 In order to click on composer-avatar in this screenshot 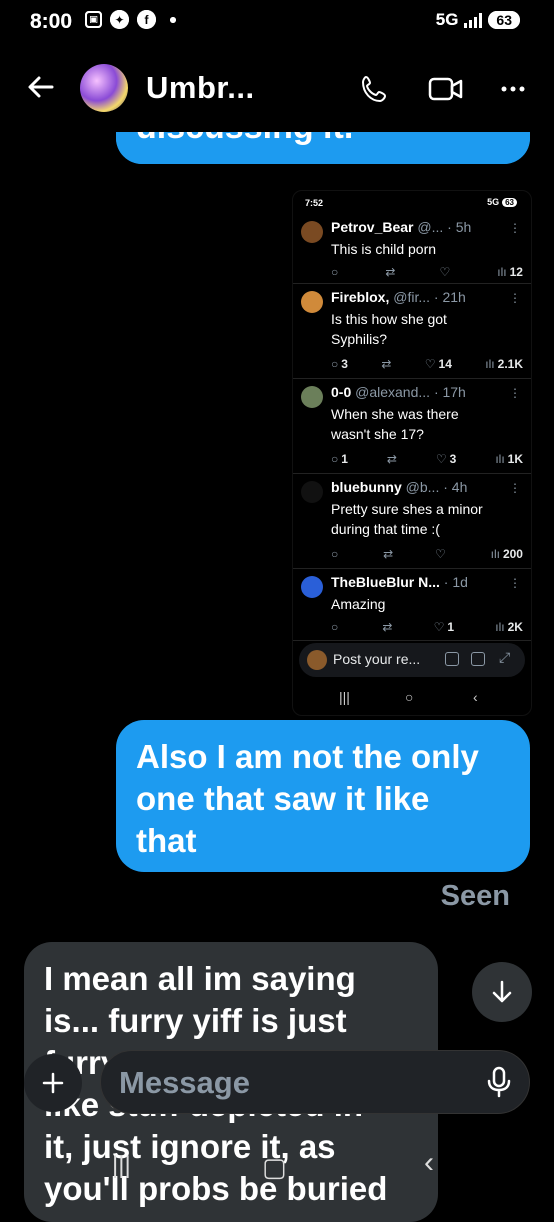, I will do `click(317, 660)`.